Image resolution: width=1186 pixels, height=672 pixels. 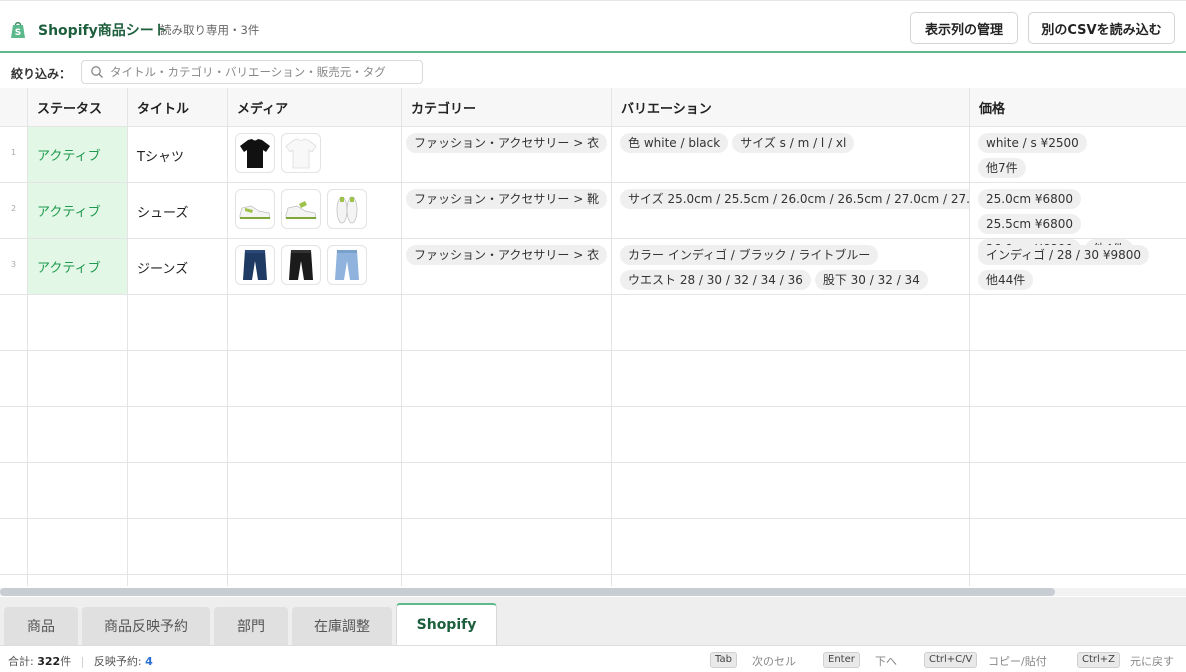 I want to click on shortcut-key: Enter, so click(x=841, y=660).